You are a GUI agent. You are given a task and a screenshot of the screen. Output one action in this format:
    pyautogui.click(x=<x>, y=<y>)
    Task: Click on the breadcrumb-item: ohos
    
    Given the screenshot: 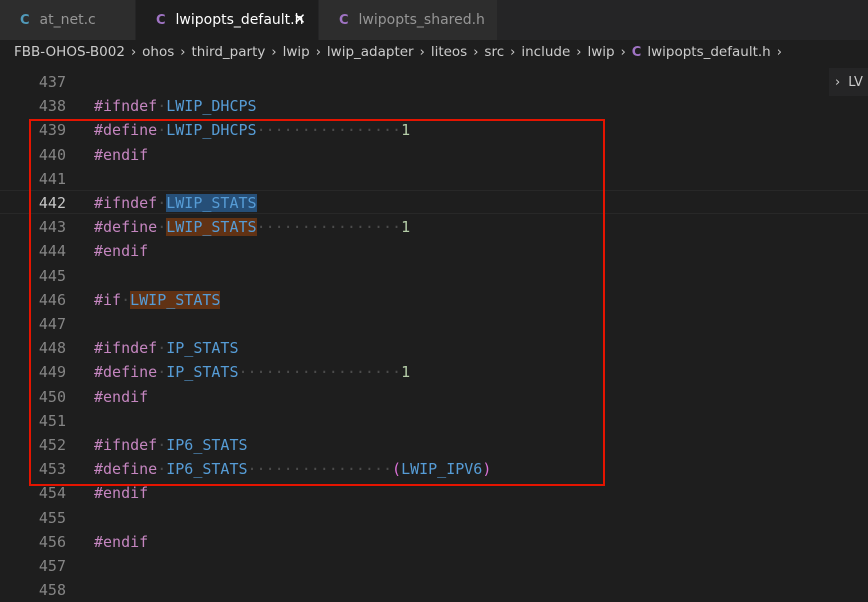 What is the action you would take?
    pyautogui.click(x=158, y=52)
    